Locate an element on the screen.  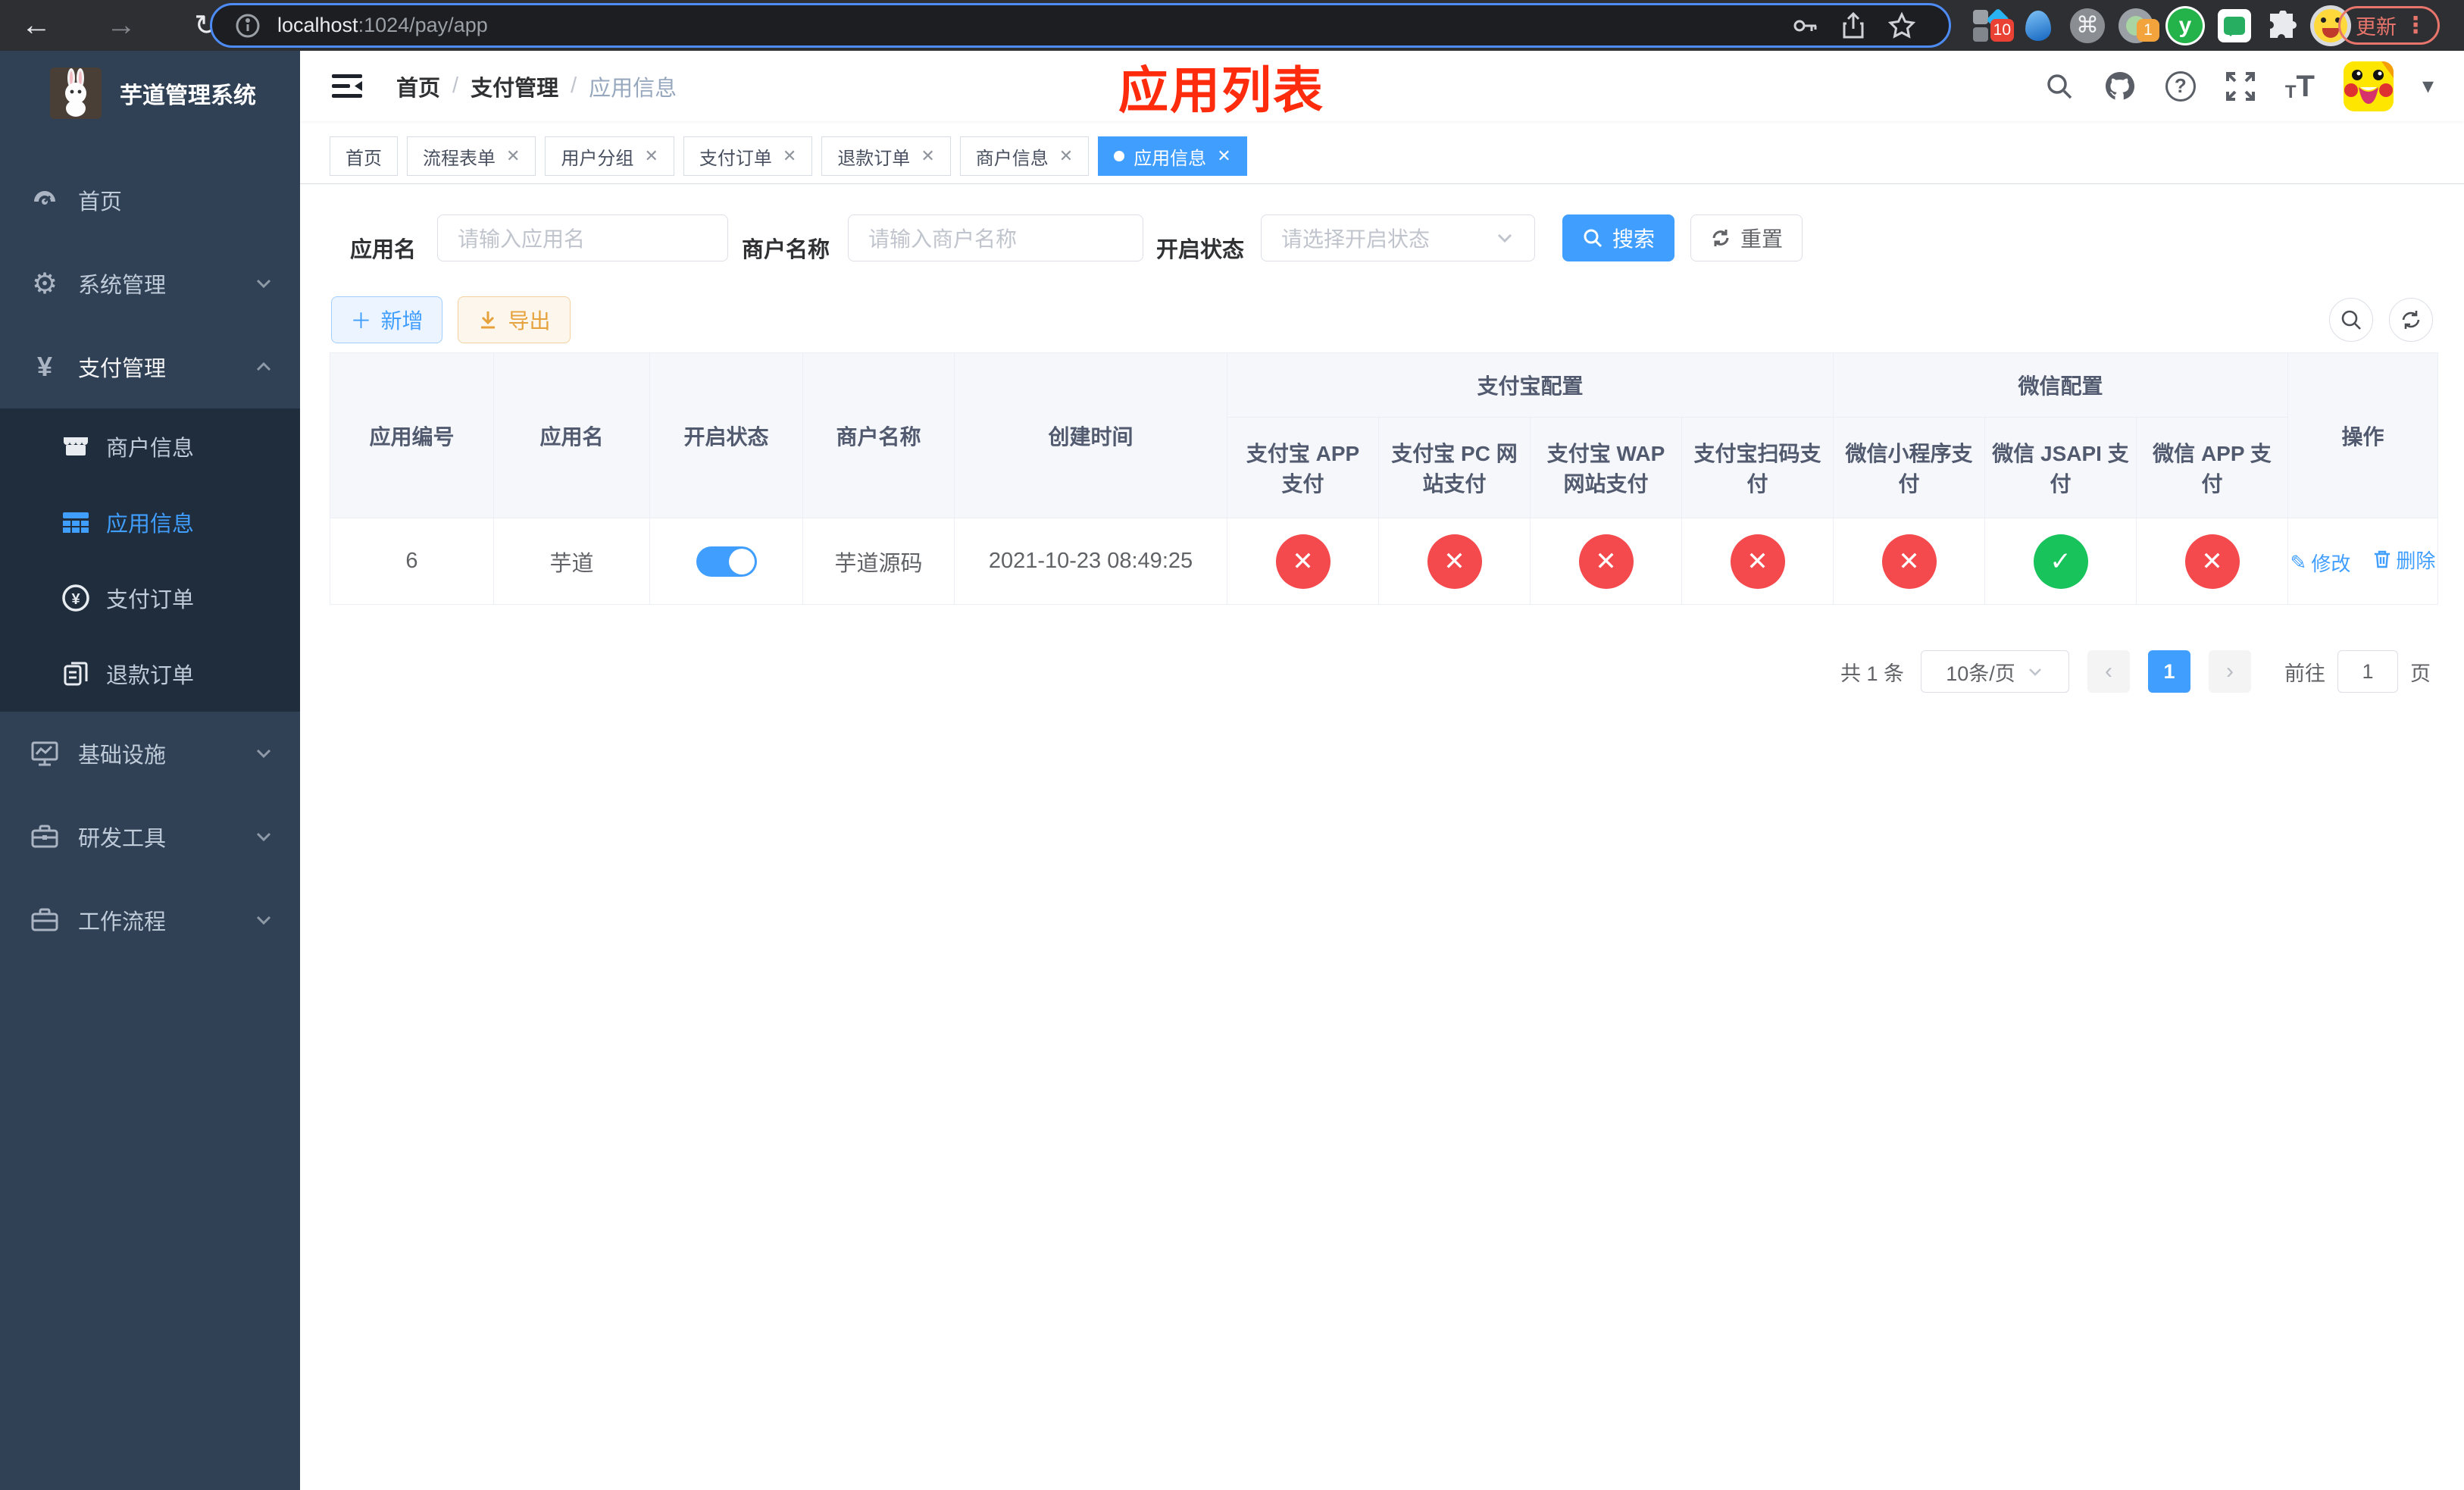
password-key-icon is located at coordinates (1805, 26).